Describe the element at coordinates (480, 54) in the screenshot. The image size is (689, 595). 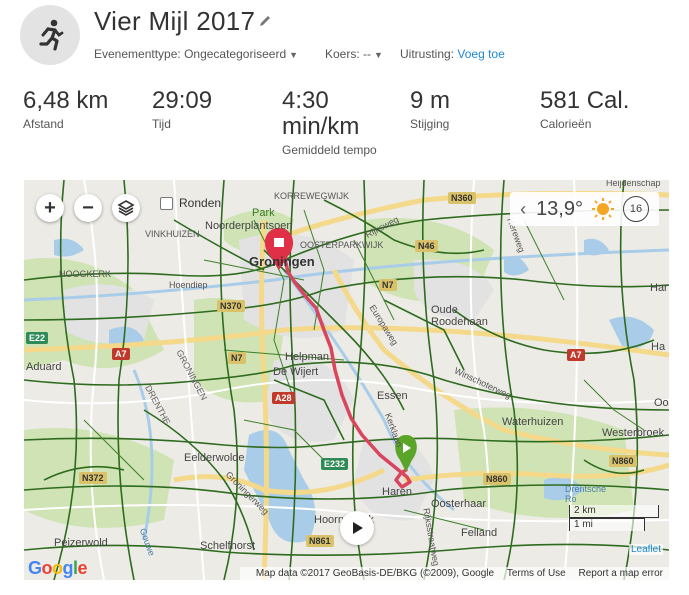
I see `add-gear-link: Voeg toe` at that location.